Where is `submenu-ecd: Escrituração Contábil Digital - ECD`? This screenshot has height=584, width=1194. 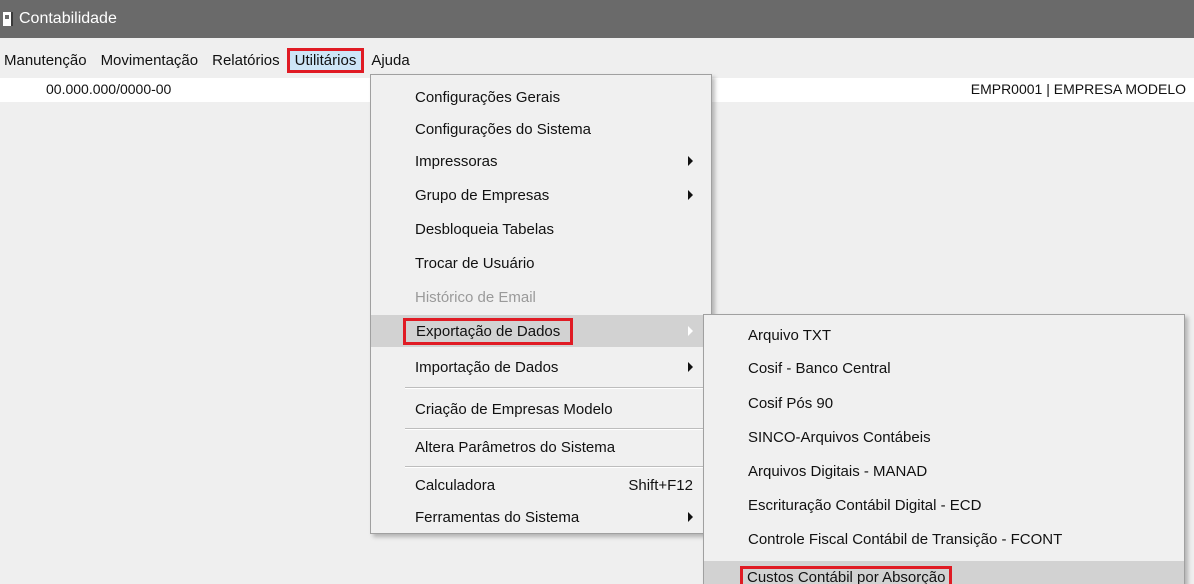 submenu-ecd: Escrituração Contábil Digital - ECD is located at coordinates (944, 505).